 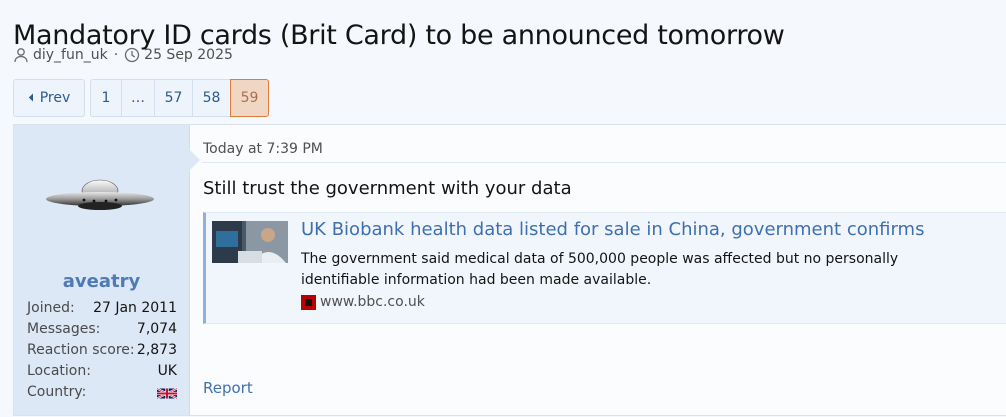 I want to click on stat-location: Location: UK, so click(x=102, y=371).